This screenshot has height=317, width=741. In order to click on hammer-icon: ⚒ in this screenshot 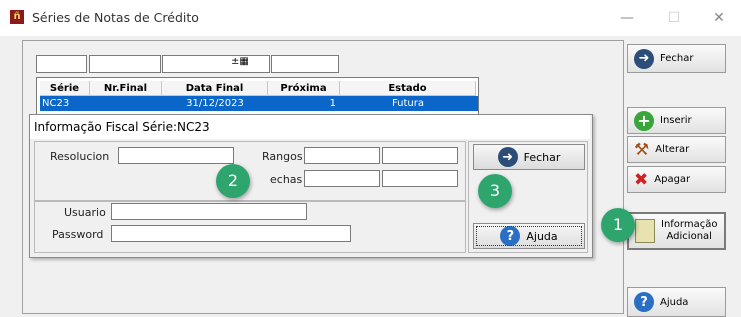, I will do `click(642, 149)`.